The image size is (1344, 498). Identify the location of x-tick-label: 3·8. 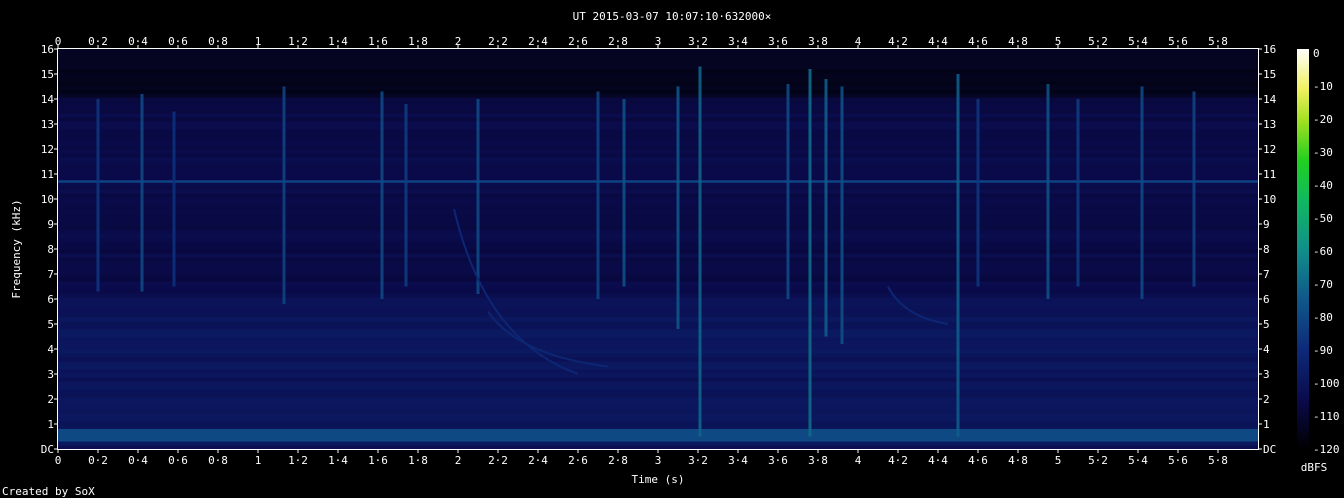
(818, 460).